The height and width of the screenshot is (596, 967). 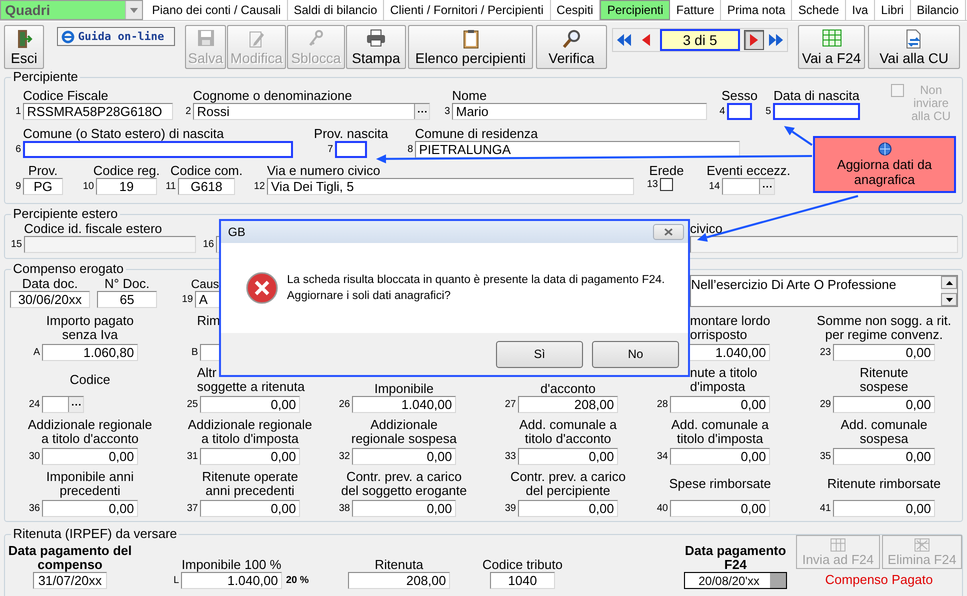 I want to click on field-number: 24, so click(x=34, y=404).